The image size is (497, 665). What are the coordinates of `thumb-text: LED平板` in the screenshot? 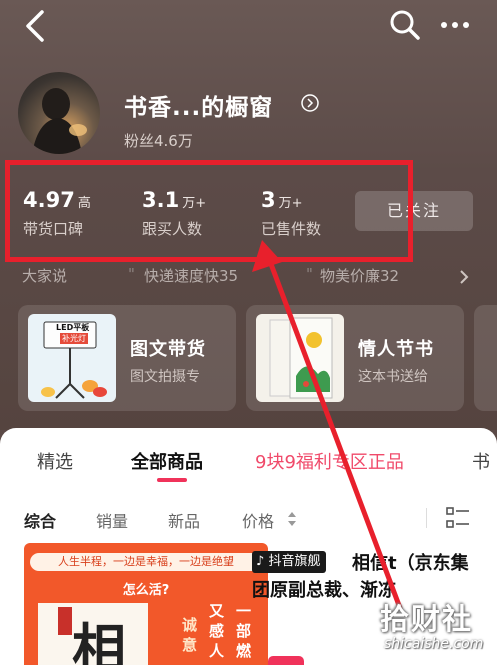 It's located at (73, 327).